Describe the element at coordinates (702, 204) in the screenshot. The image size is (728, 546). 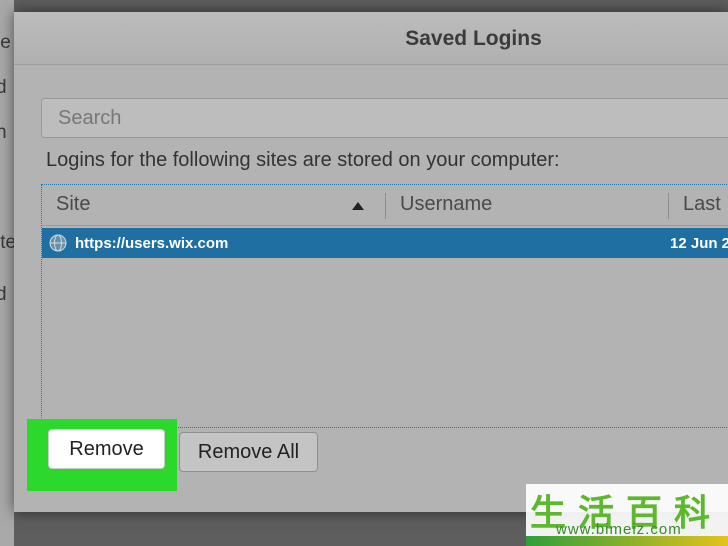
I see `column-header-last: Last` at that location.